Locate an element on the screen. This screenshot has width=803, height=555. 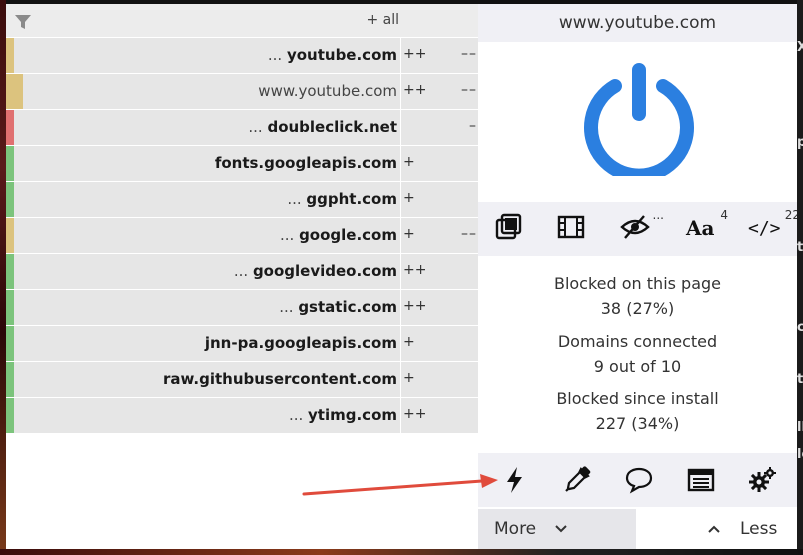
domain-name: ... doubleclick.net is located at coordinates (322, 127).